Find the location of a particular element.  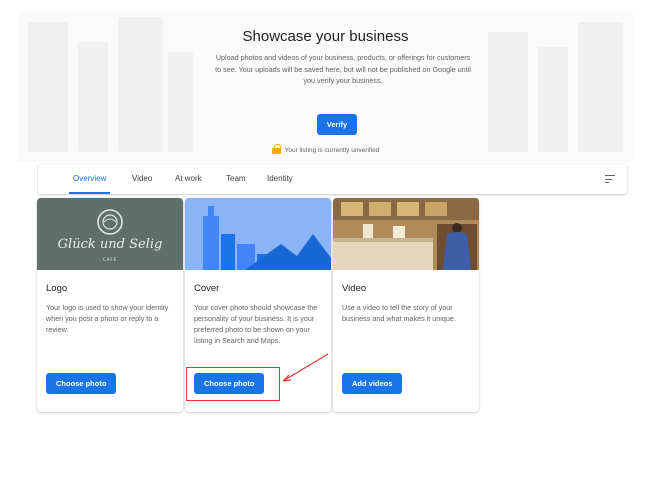

verification-status: Your listing is currently unverified is located at coordinates (325, 149).